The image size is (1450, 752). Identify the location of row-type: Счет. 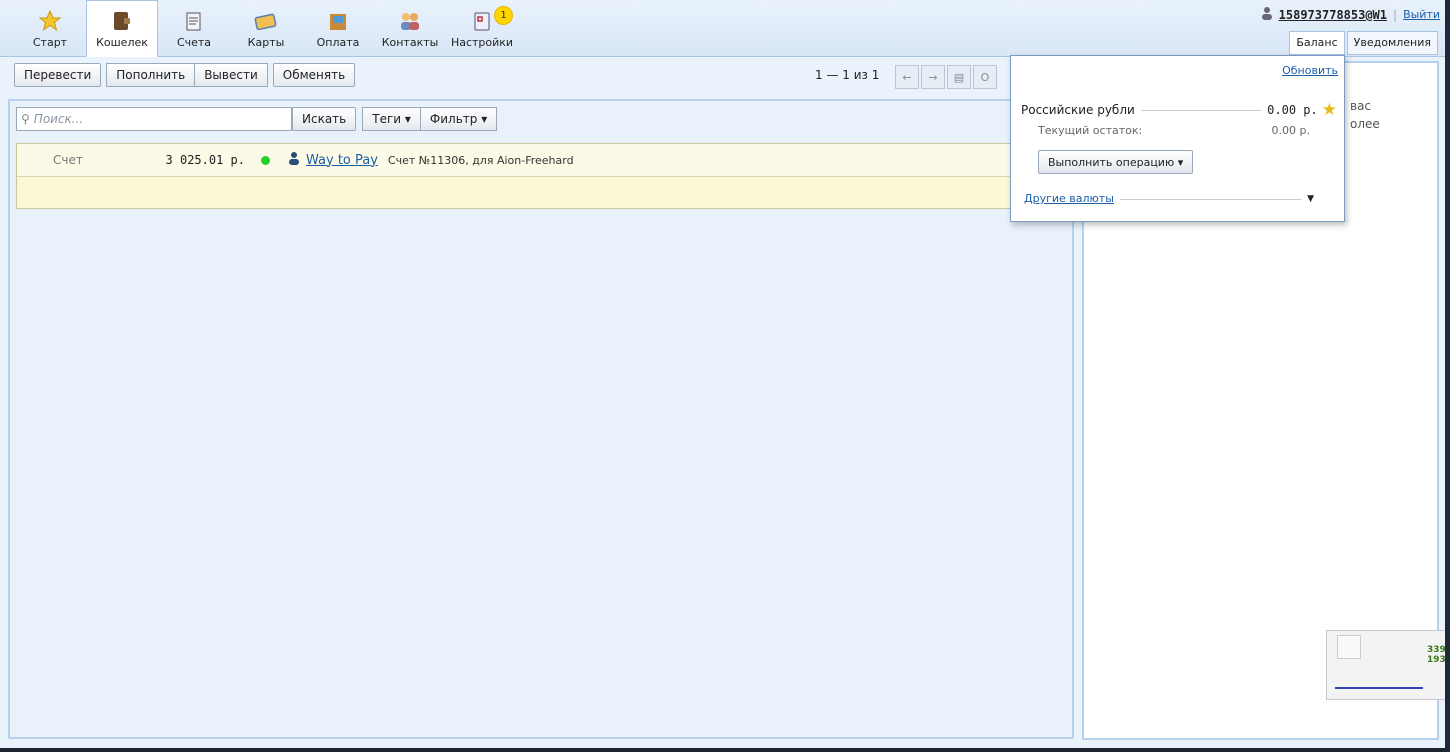
(68, 160).